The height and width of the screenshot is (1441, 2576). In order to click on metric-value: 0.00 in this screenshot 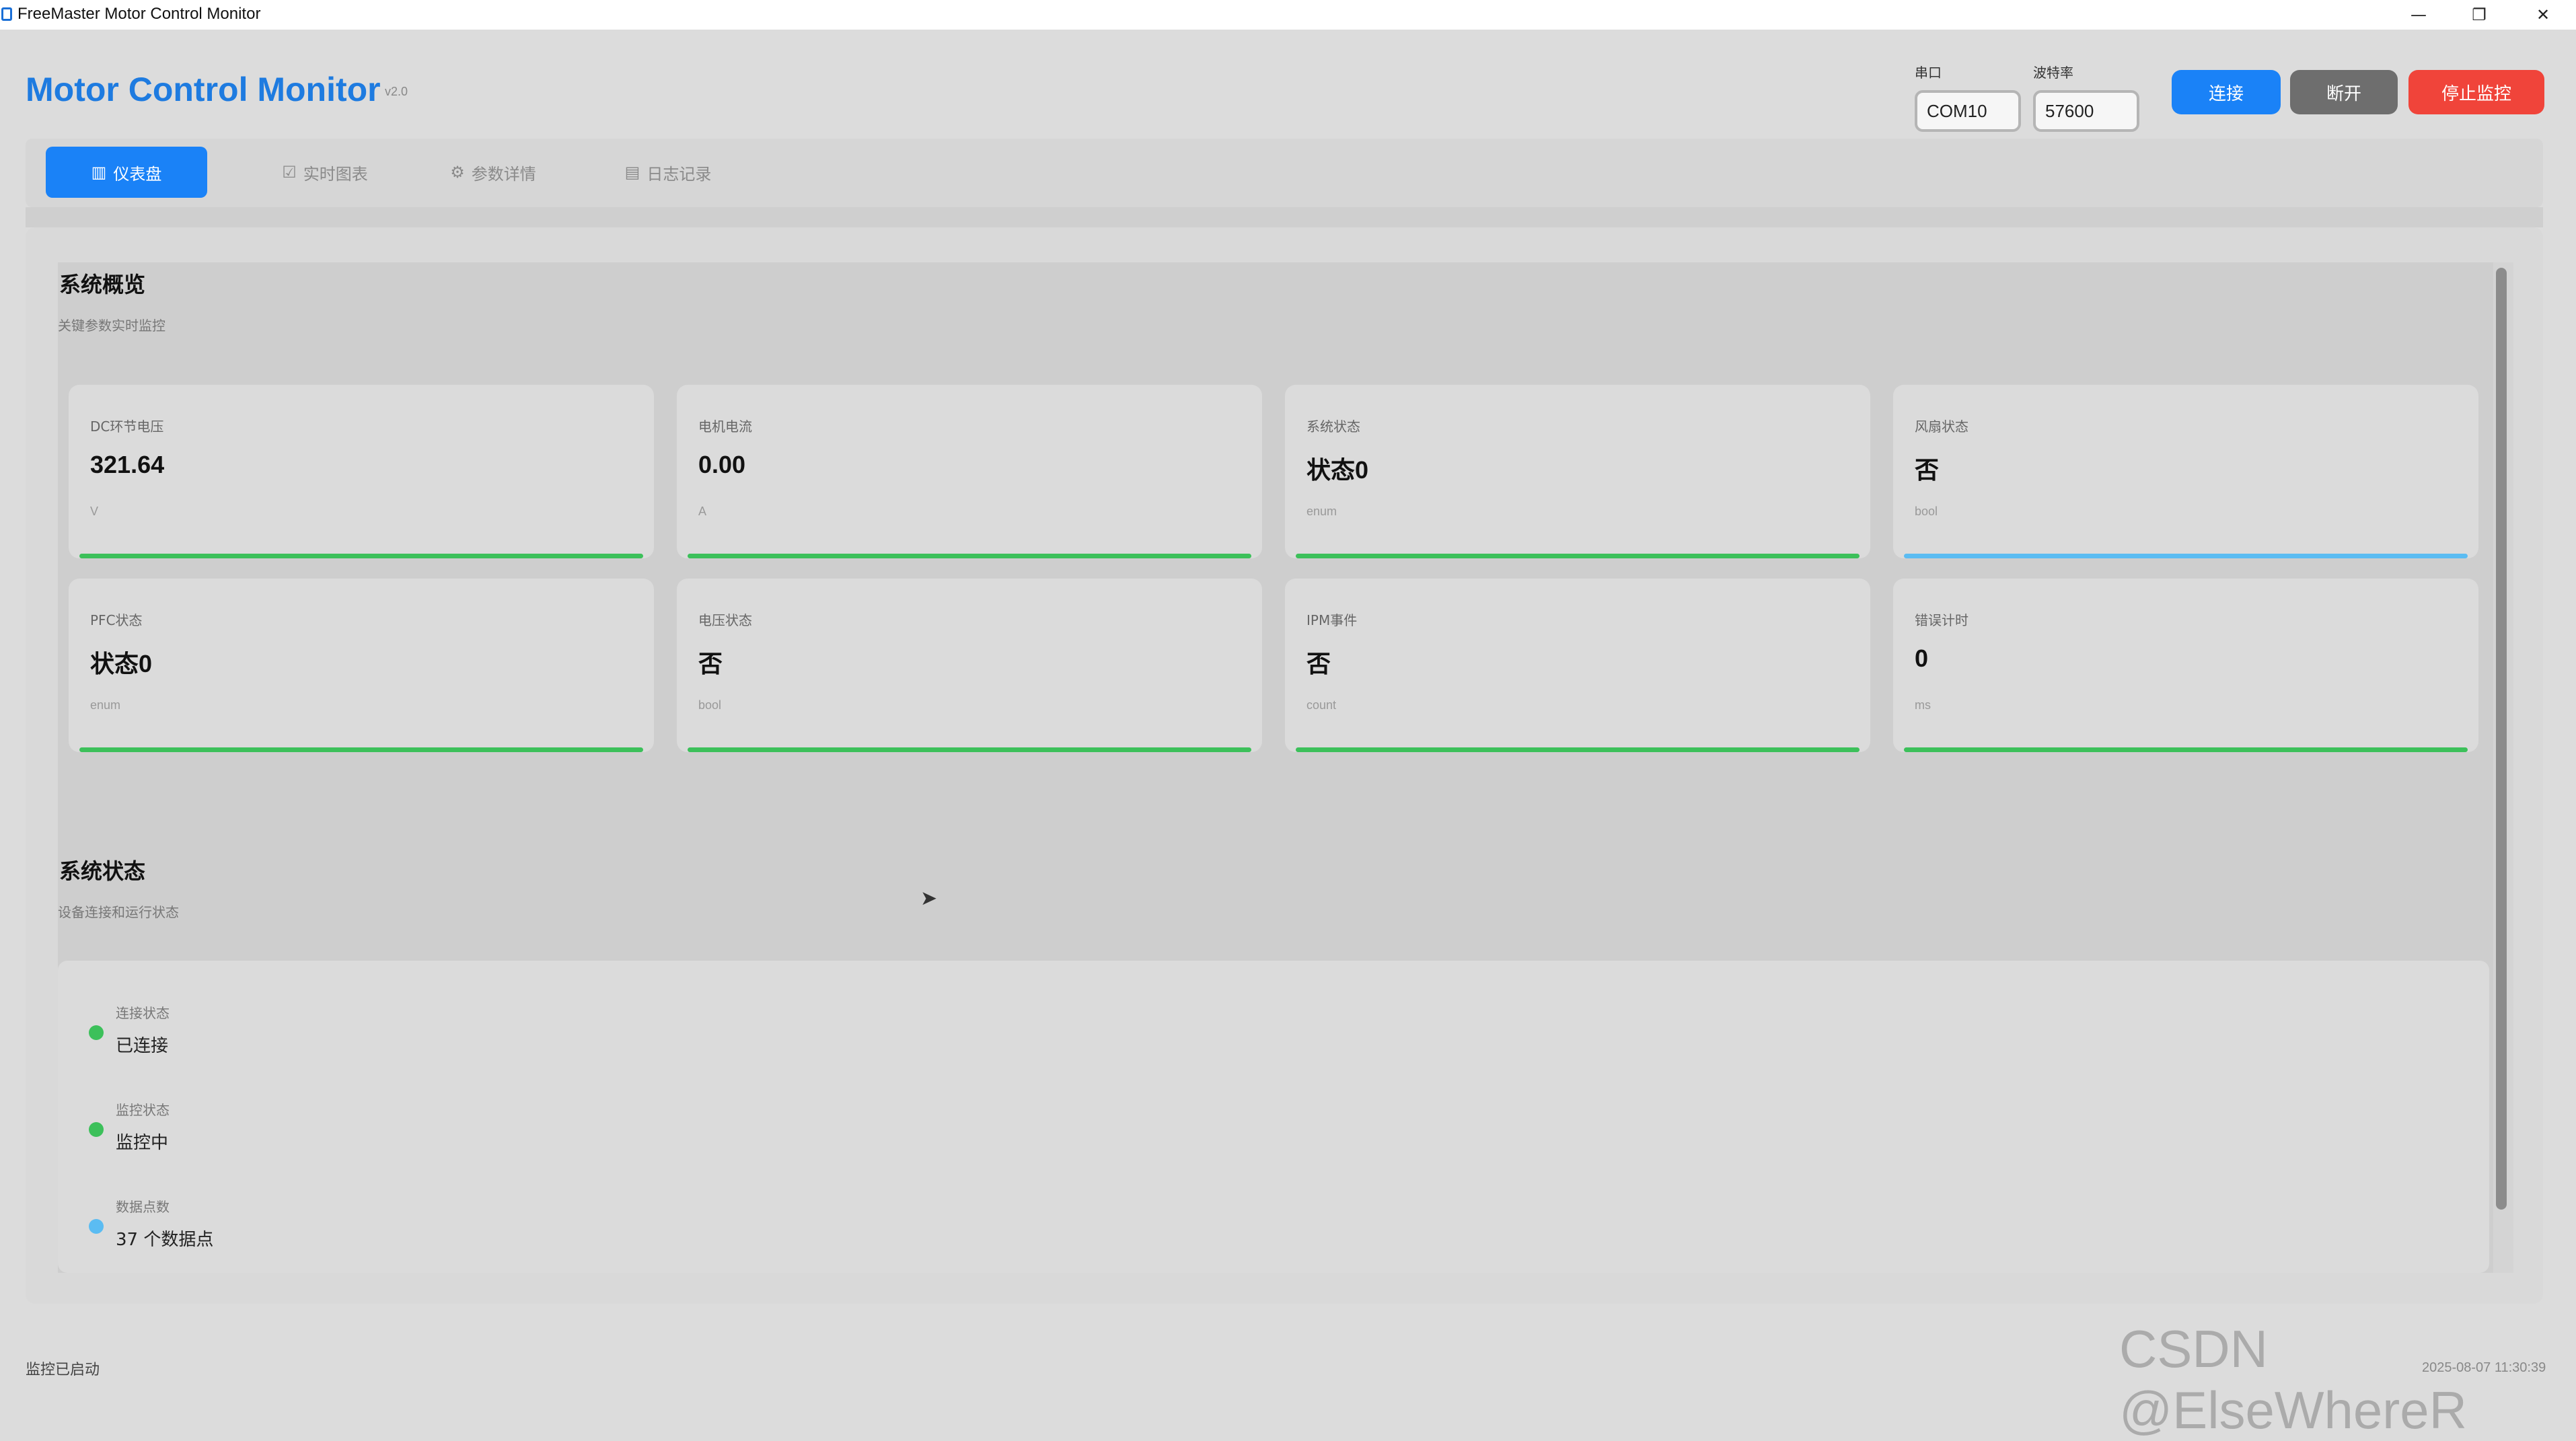, I will do `click(722, 464)`.